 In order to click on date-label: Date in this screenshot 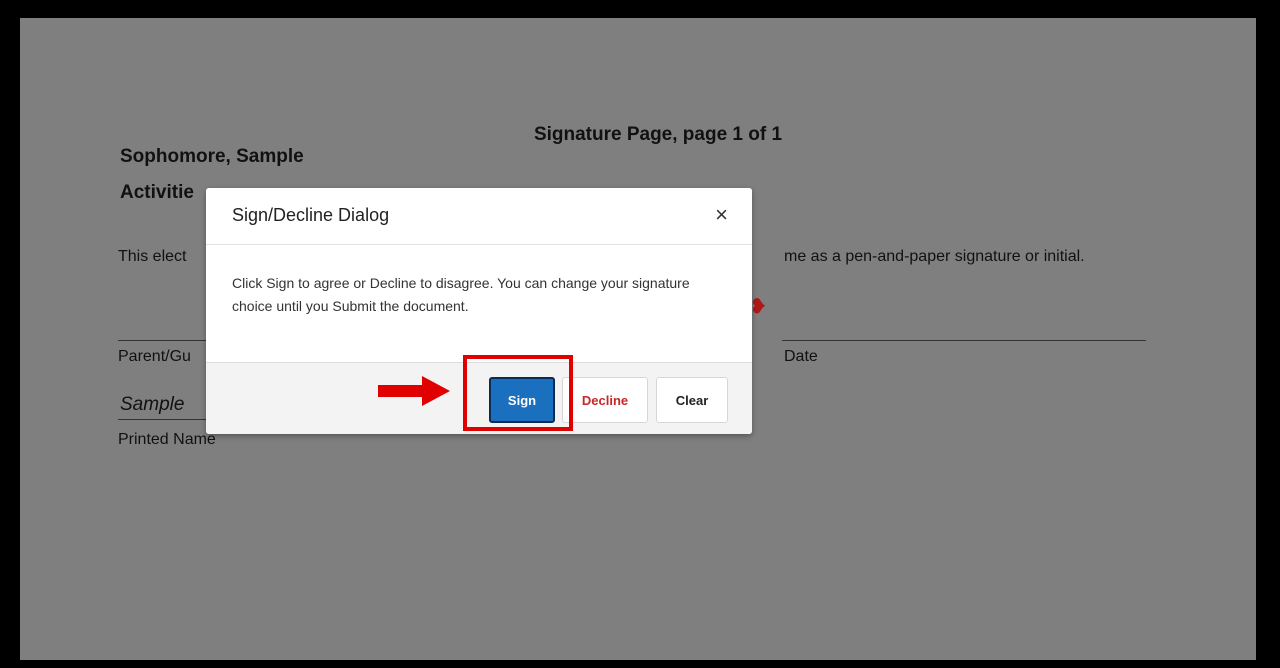, I will do `click(801, 356)`.